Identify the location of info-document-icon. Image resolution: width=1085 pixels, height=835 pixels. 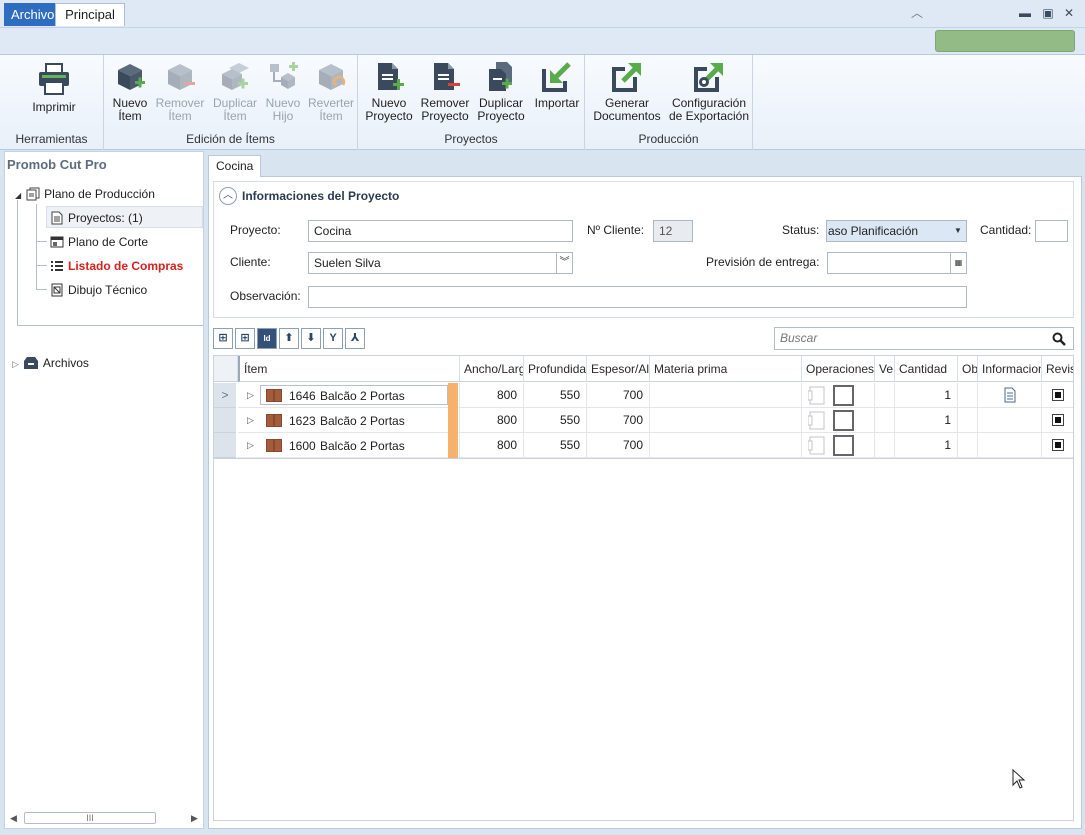
(1010, 395).